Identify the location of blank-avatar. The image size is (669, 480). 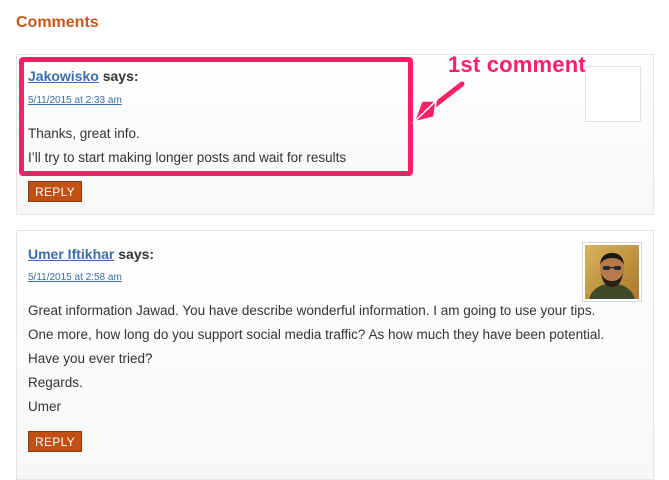
(613, 94).